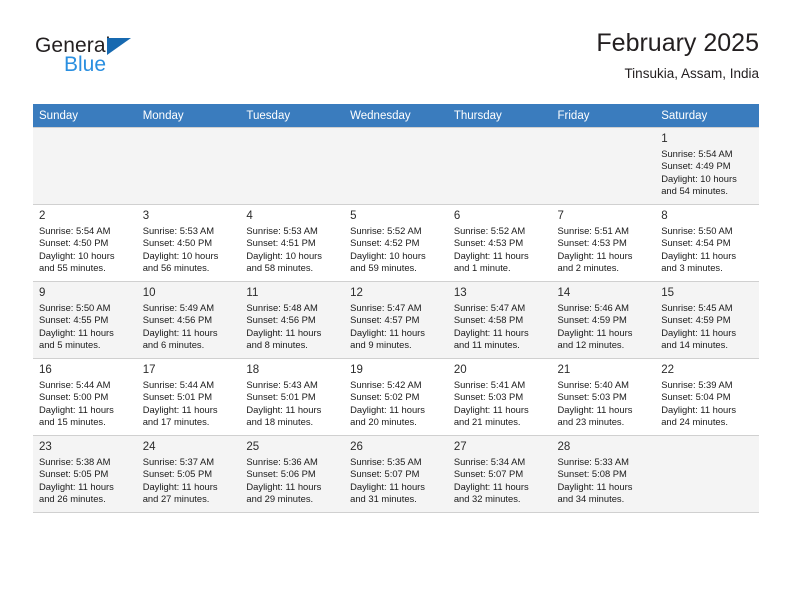  Describe the element at coordinates (75, 307) in the screenshot. I see `sunrise-text: Sunrise: 5:50 AM` at that location.